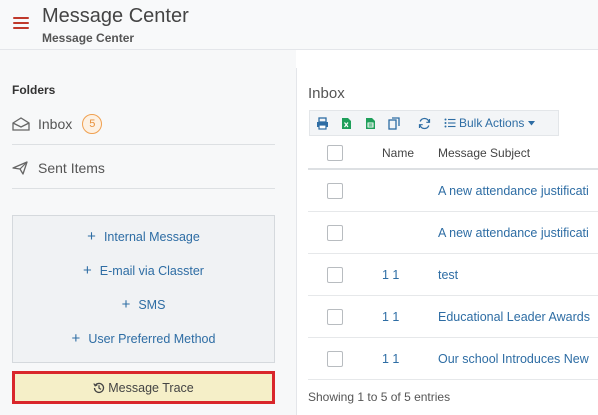  Describe the element at coordinates (92, 123) in the screenshot. I see `unread-count-badge: 5` at that location.